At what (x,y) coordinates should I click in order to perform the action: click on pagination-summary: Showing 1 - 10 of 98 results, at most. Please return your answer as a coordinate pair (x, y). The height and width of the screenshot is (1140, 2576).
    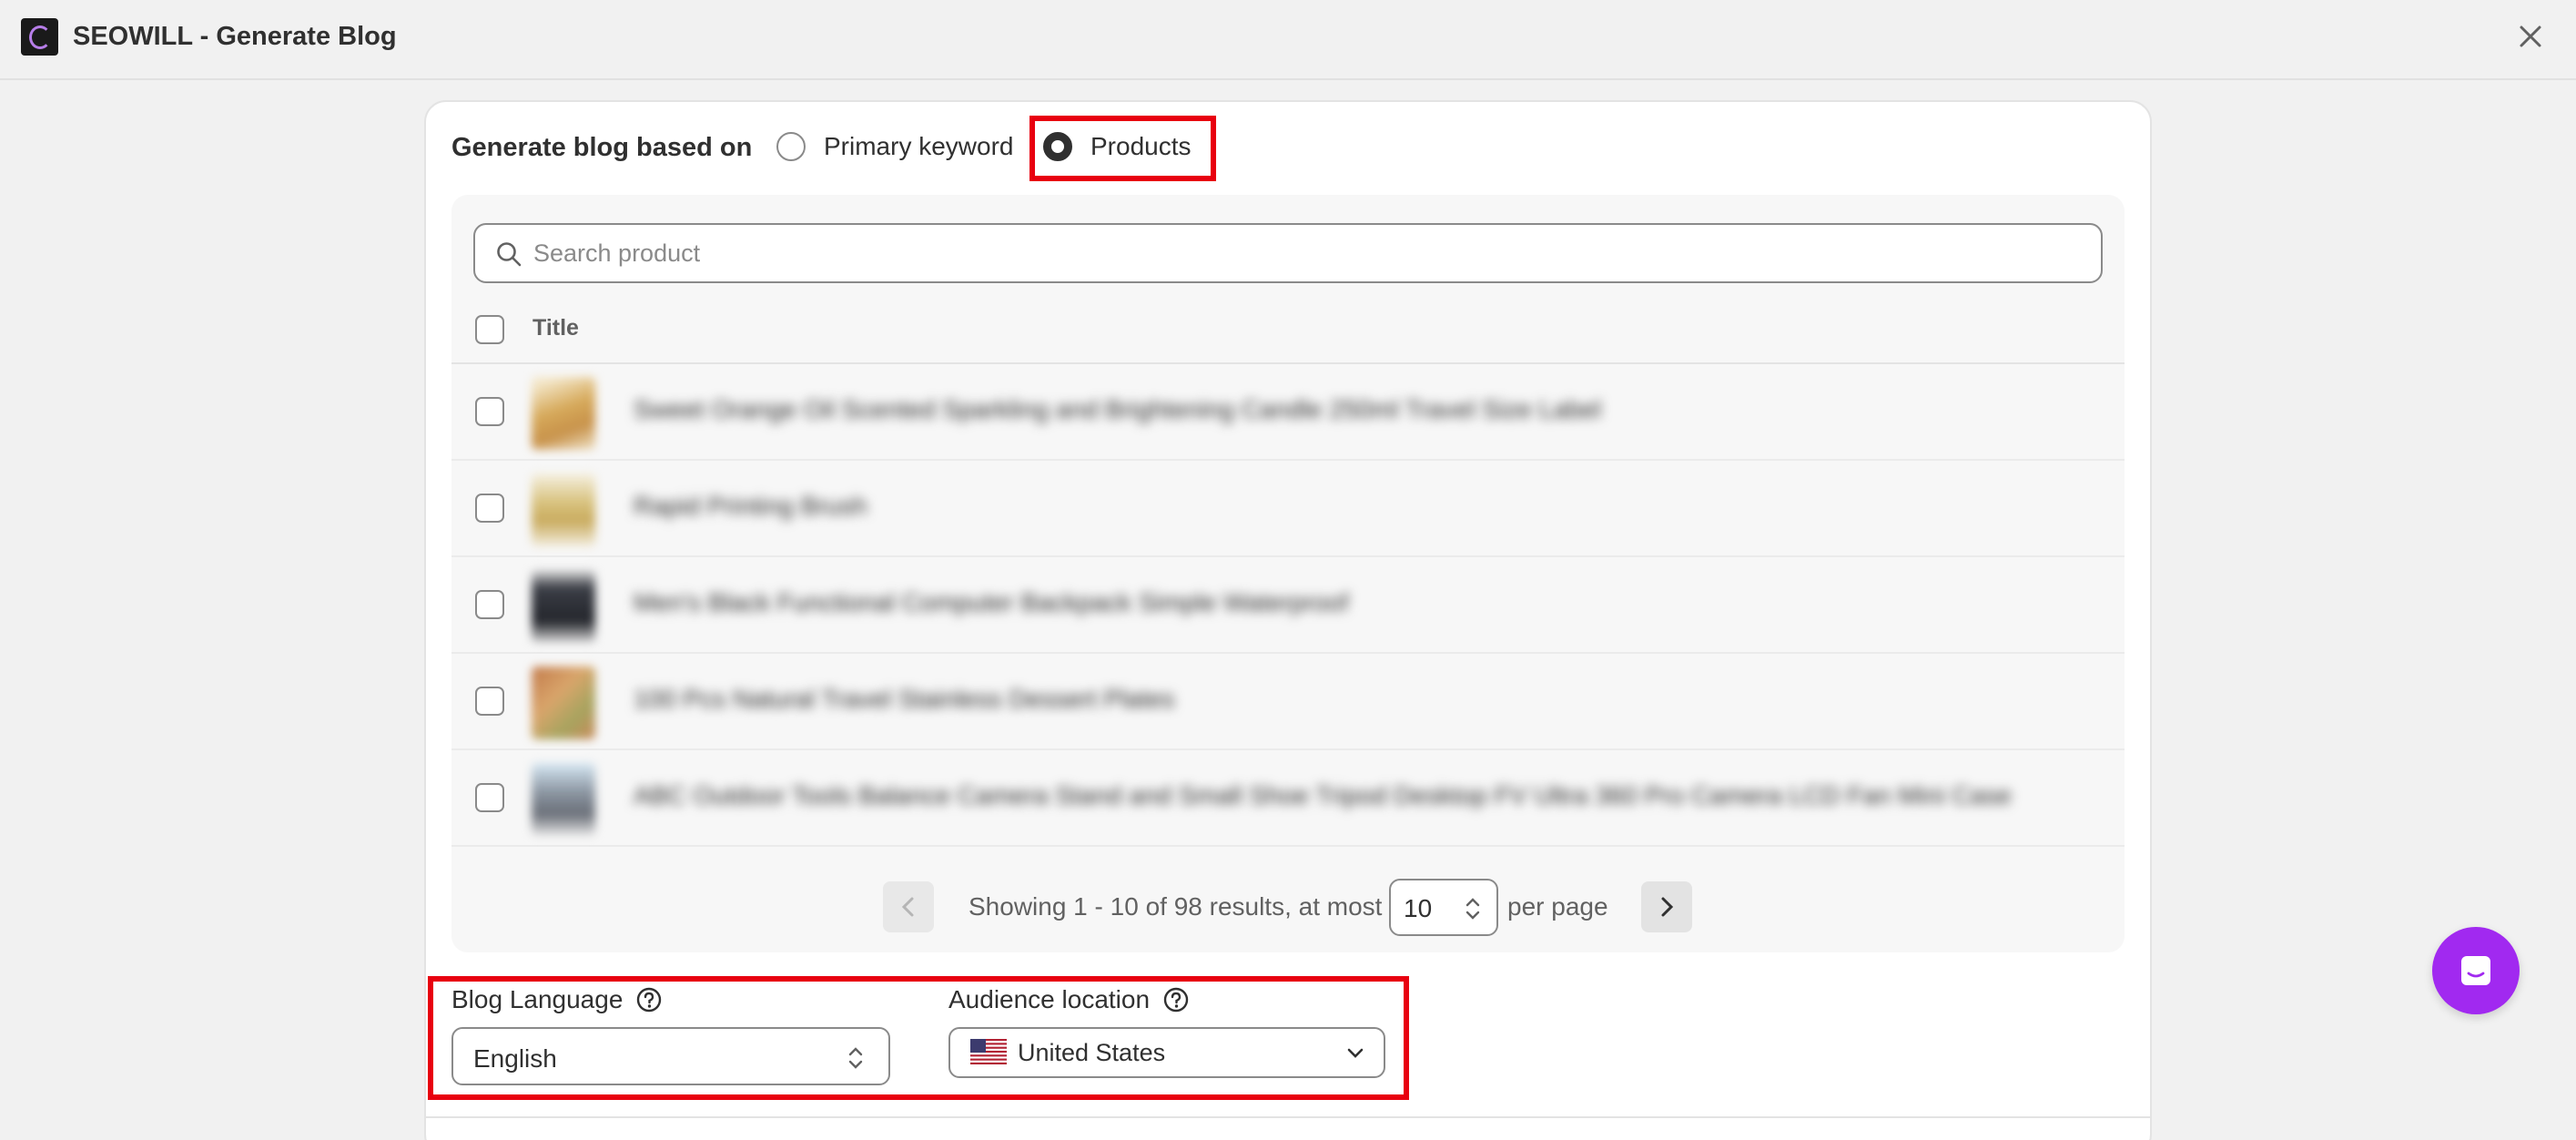
    Looking at the image, I should click on (1176, 906).